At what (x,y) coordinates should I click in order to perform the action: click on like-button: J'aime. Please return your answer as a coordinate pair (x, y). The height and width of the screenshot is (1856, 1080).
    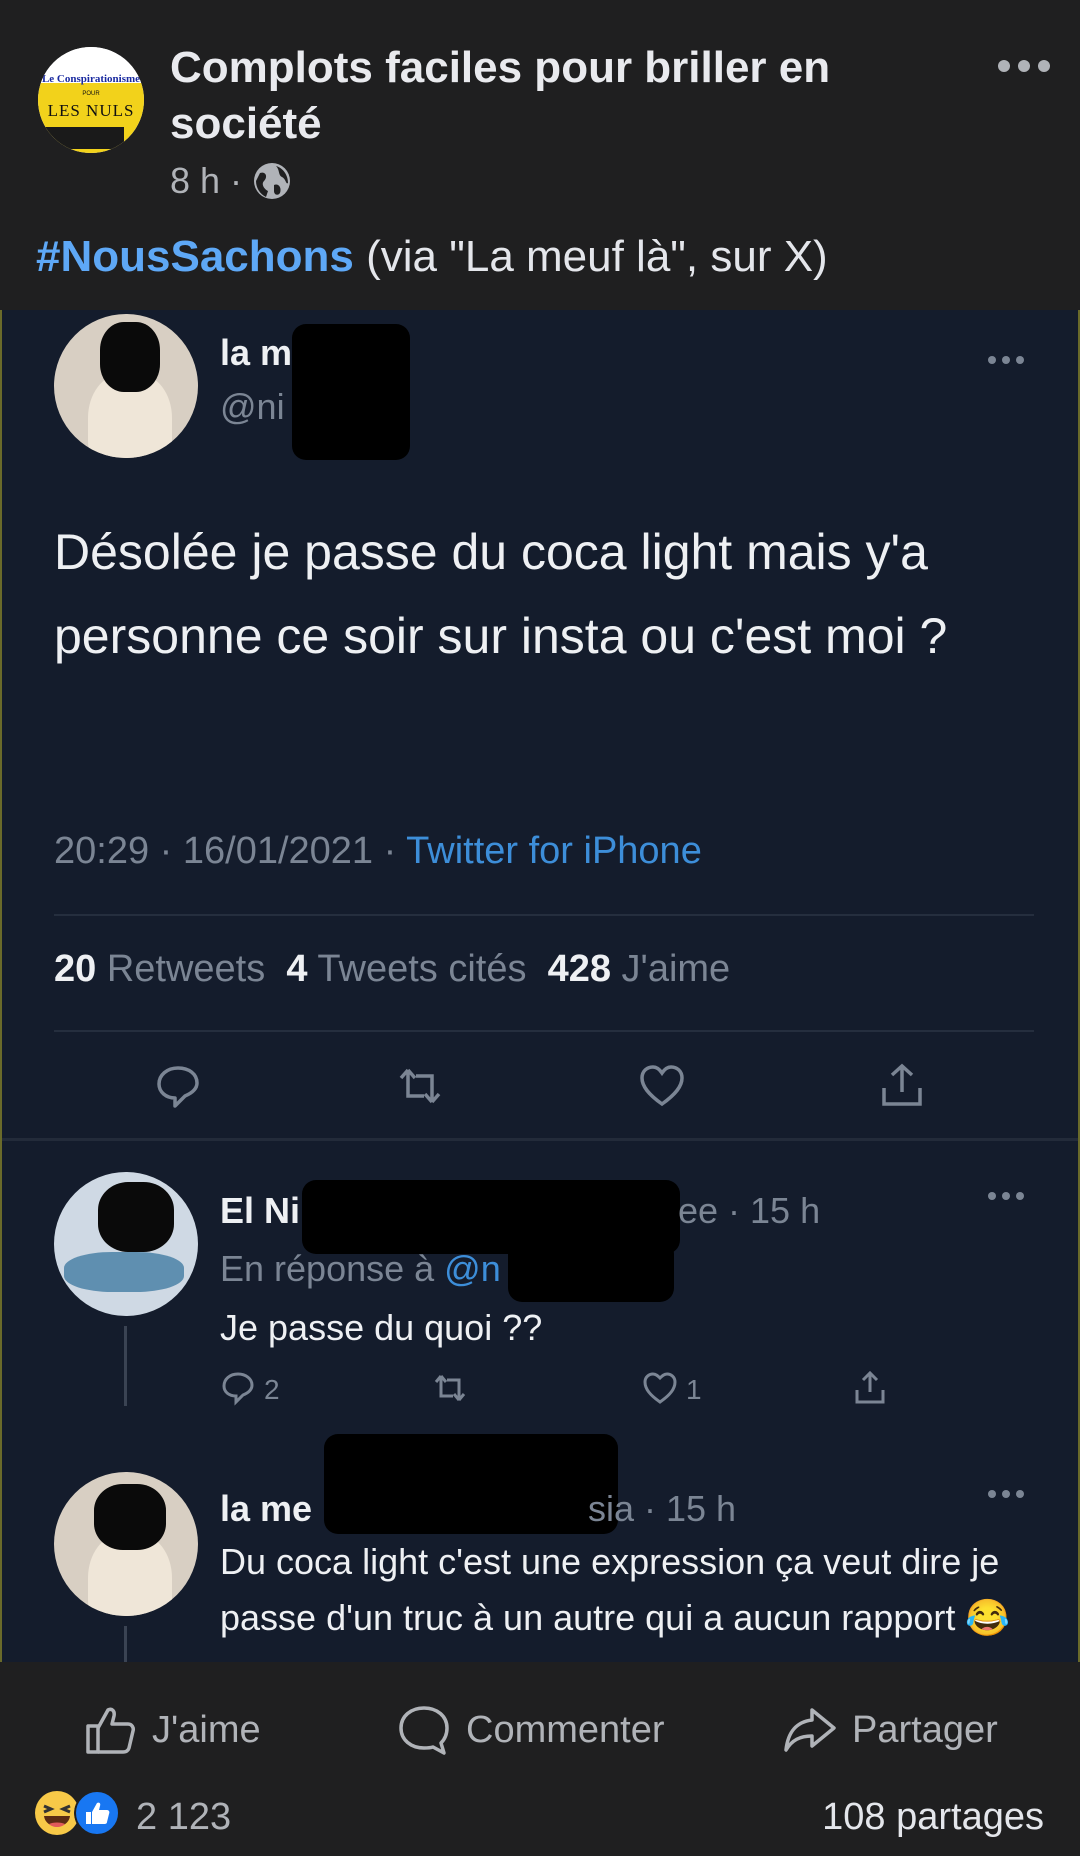
    Looking at the image, I should click on (171, 1730).